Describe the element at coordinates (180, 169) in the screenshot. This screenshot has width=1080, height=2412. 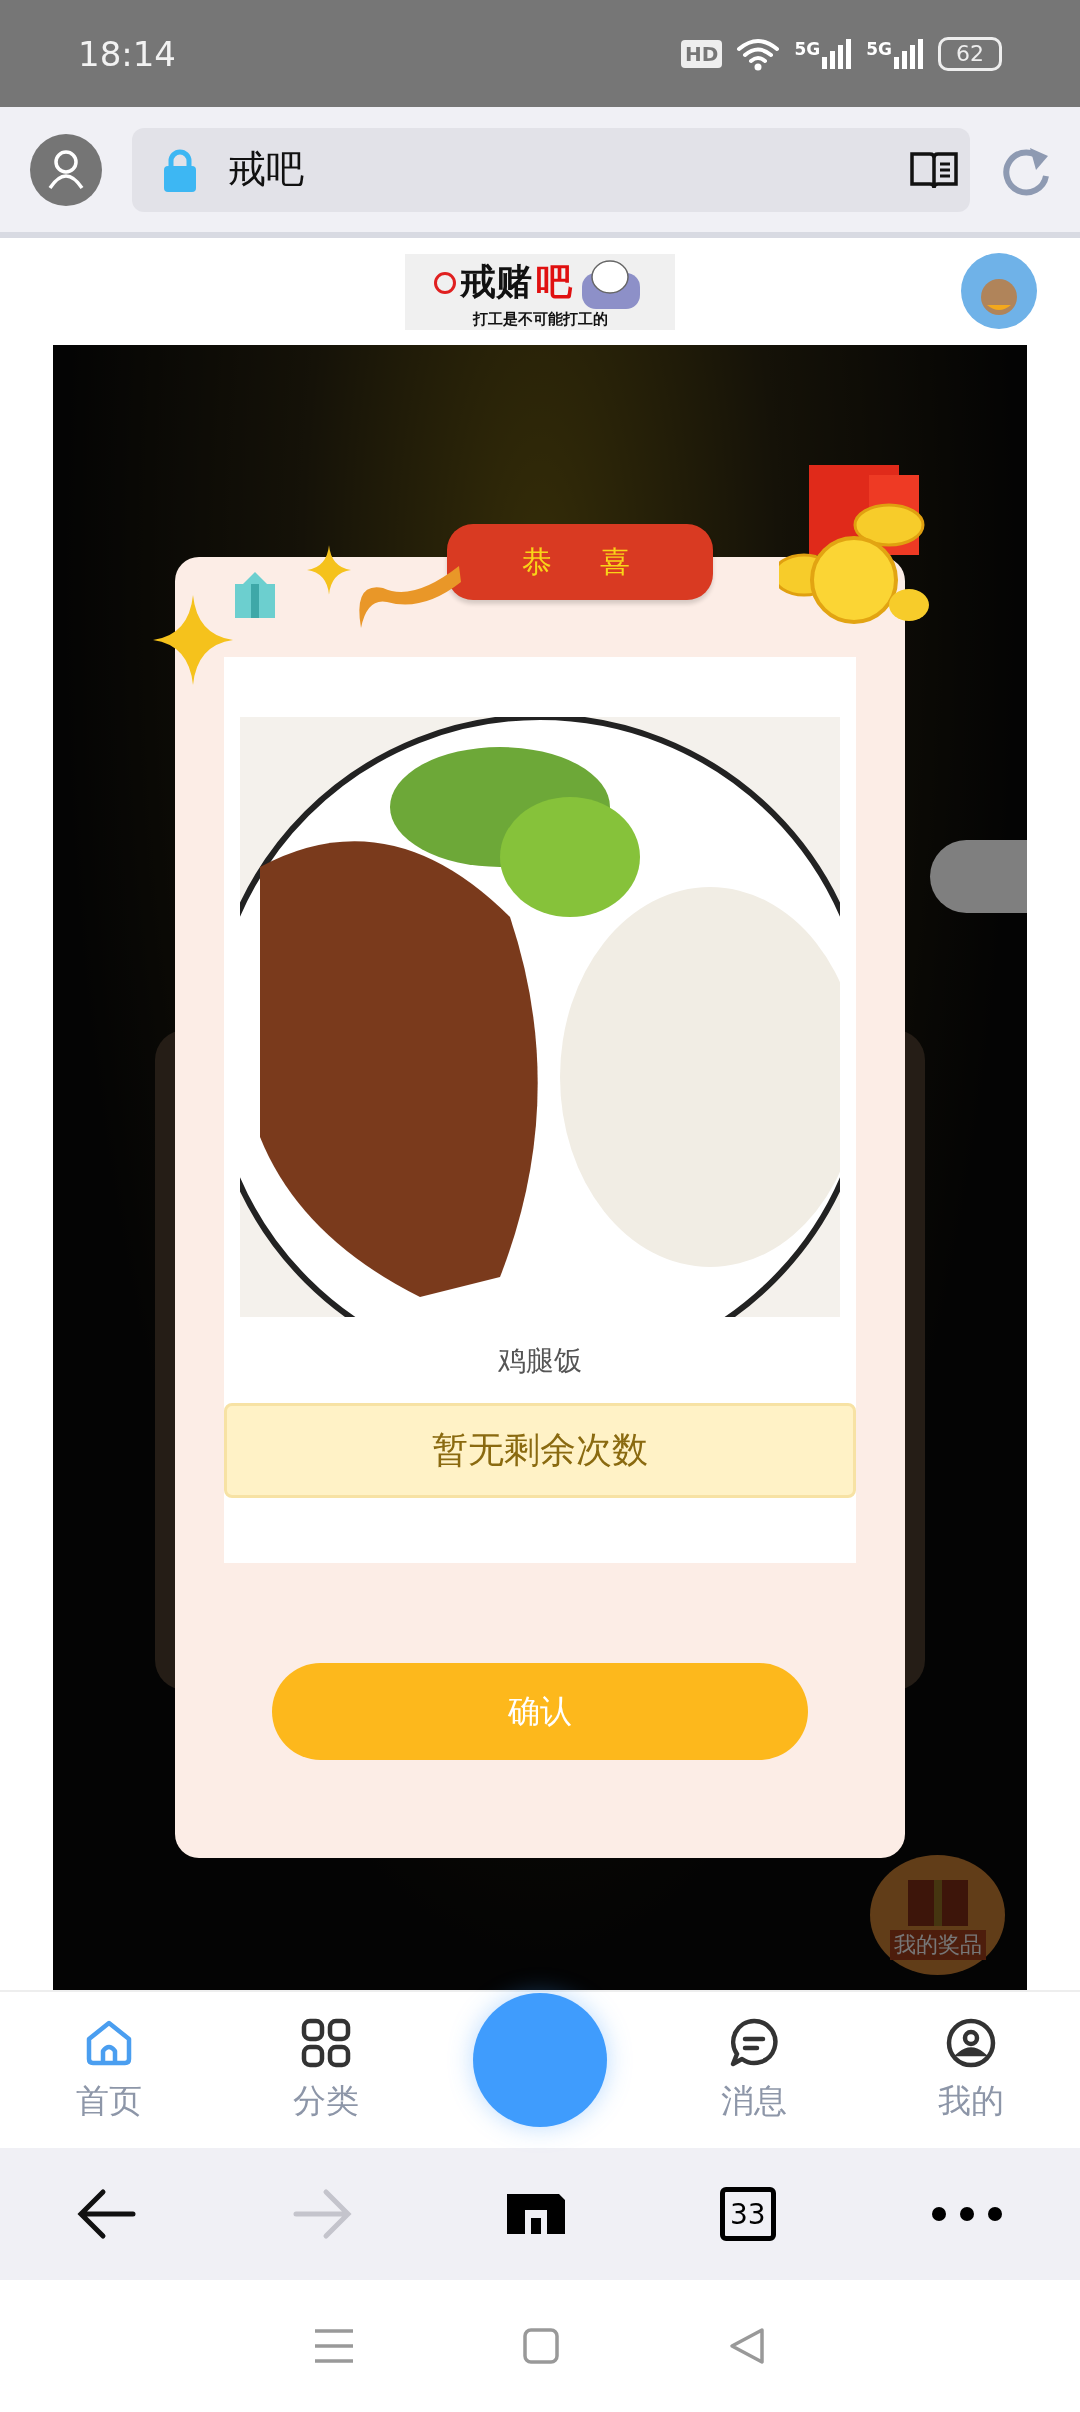
I see `lock-icon` at that location.